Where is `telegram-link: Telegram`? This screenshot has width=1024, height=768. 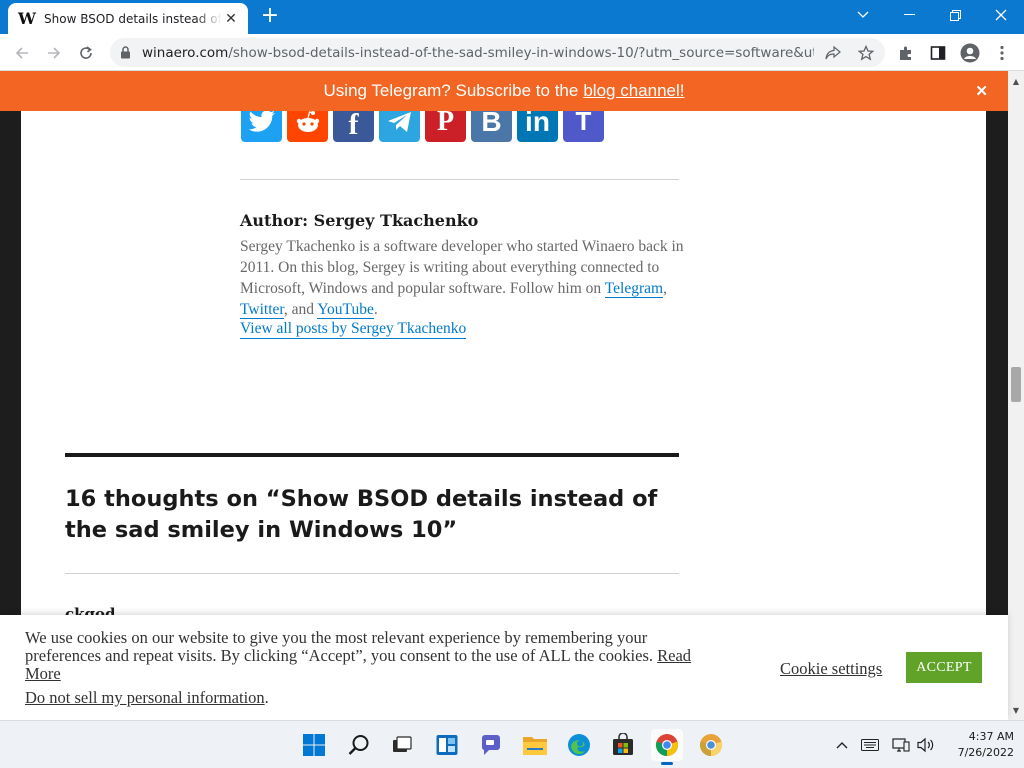
telegram-link: Telegram is located at coordinates (634, 289).